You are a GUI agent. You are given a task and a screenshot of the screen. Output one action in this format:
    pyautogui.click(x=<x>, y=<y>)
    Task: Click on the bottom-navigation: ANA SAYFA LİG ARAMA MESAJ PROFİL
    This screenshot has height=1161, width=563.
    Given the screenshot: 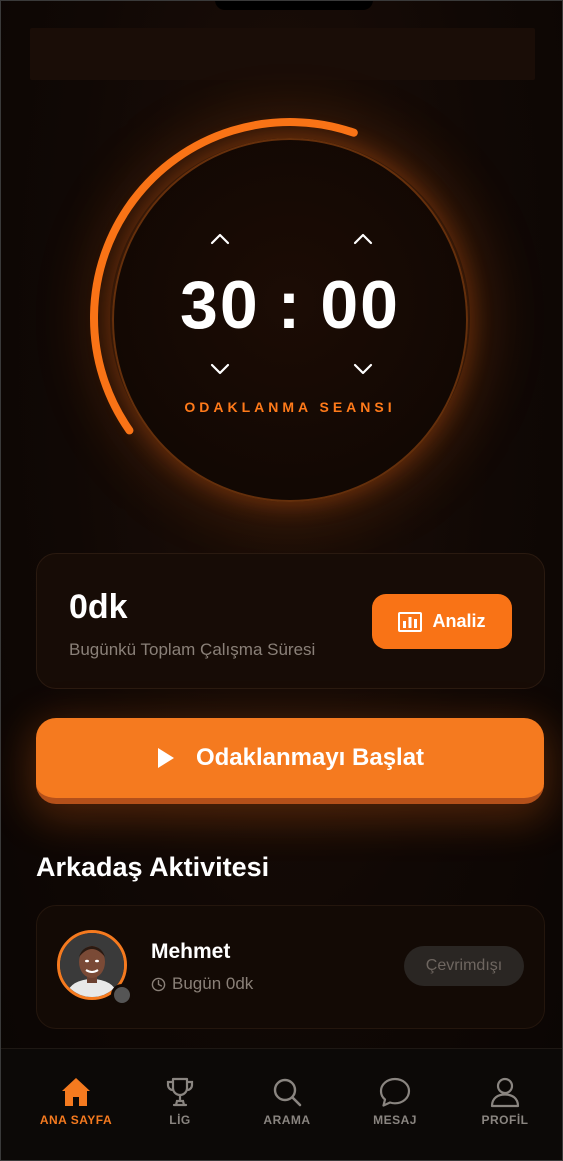 What is the action you would take?
    pyautogui.click(x=281, y=1104)
    